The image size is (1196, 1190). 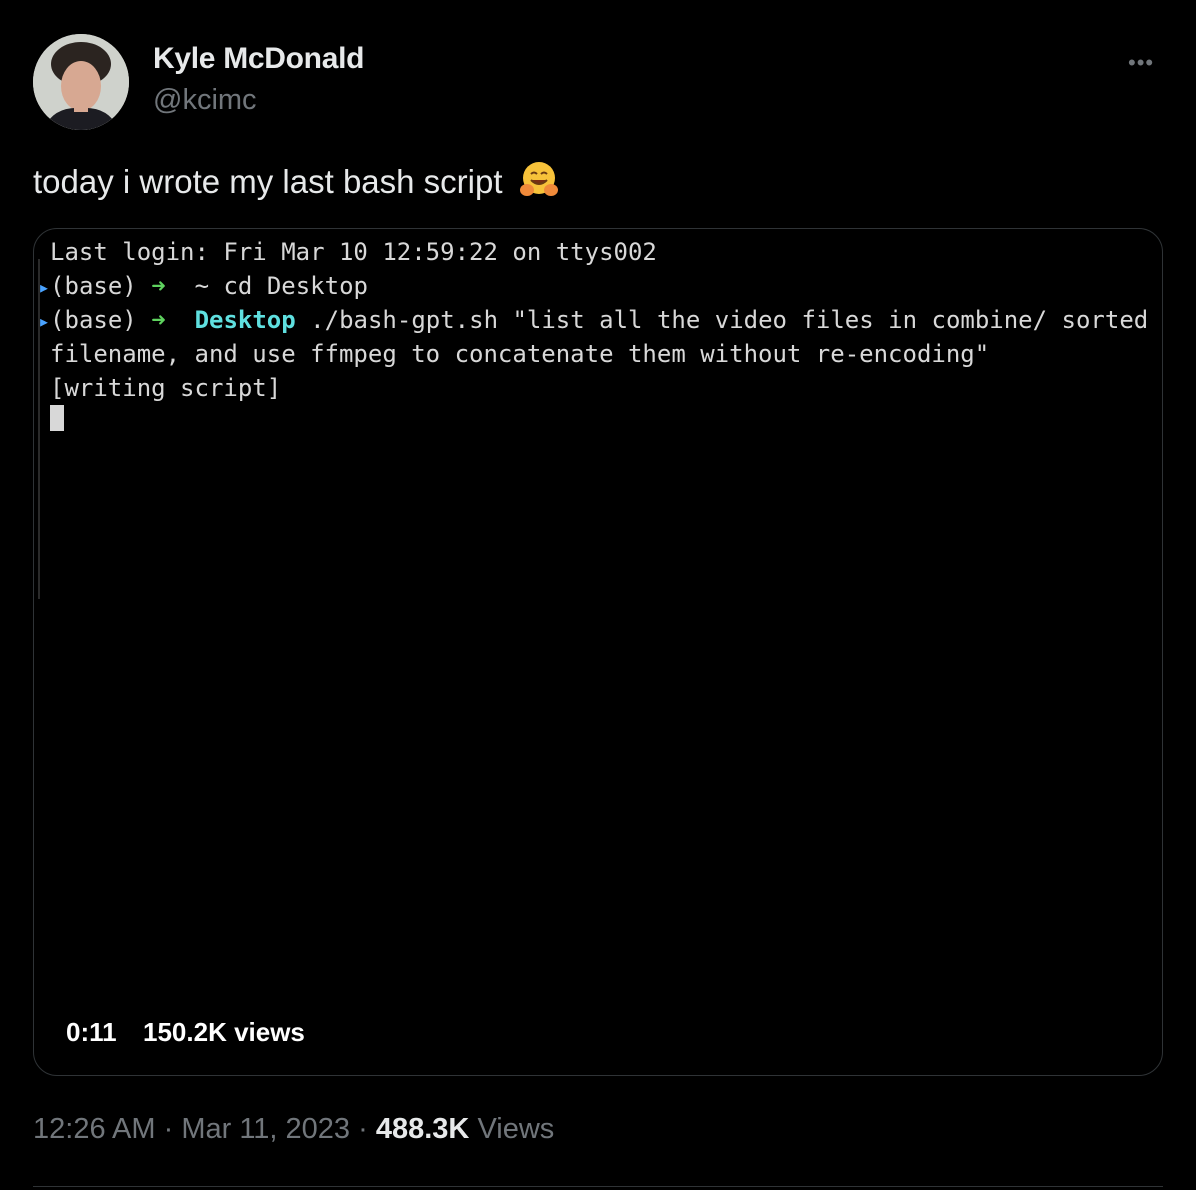 What do you see at coordinates (265, 1129) in the screenshot?
I see `tweet-date: Mar 11, 2023` at bounding box center [265, 1129].